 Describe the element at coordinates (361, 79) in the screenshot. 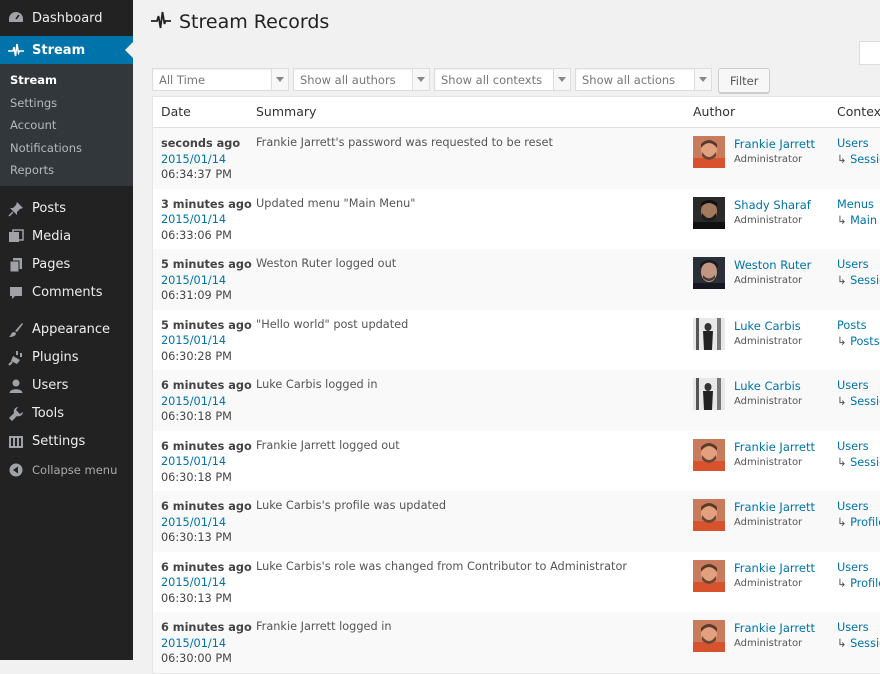

I see `authors-filter-select: Show all authors` at that location.